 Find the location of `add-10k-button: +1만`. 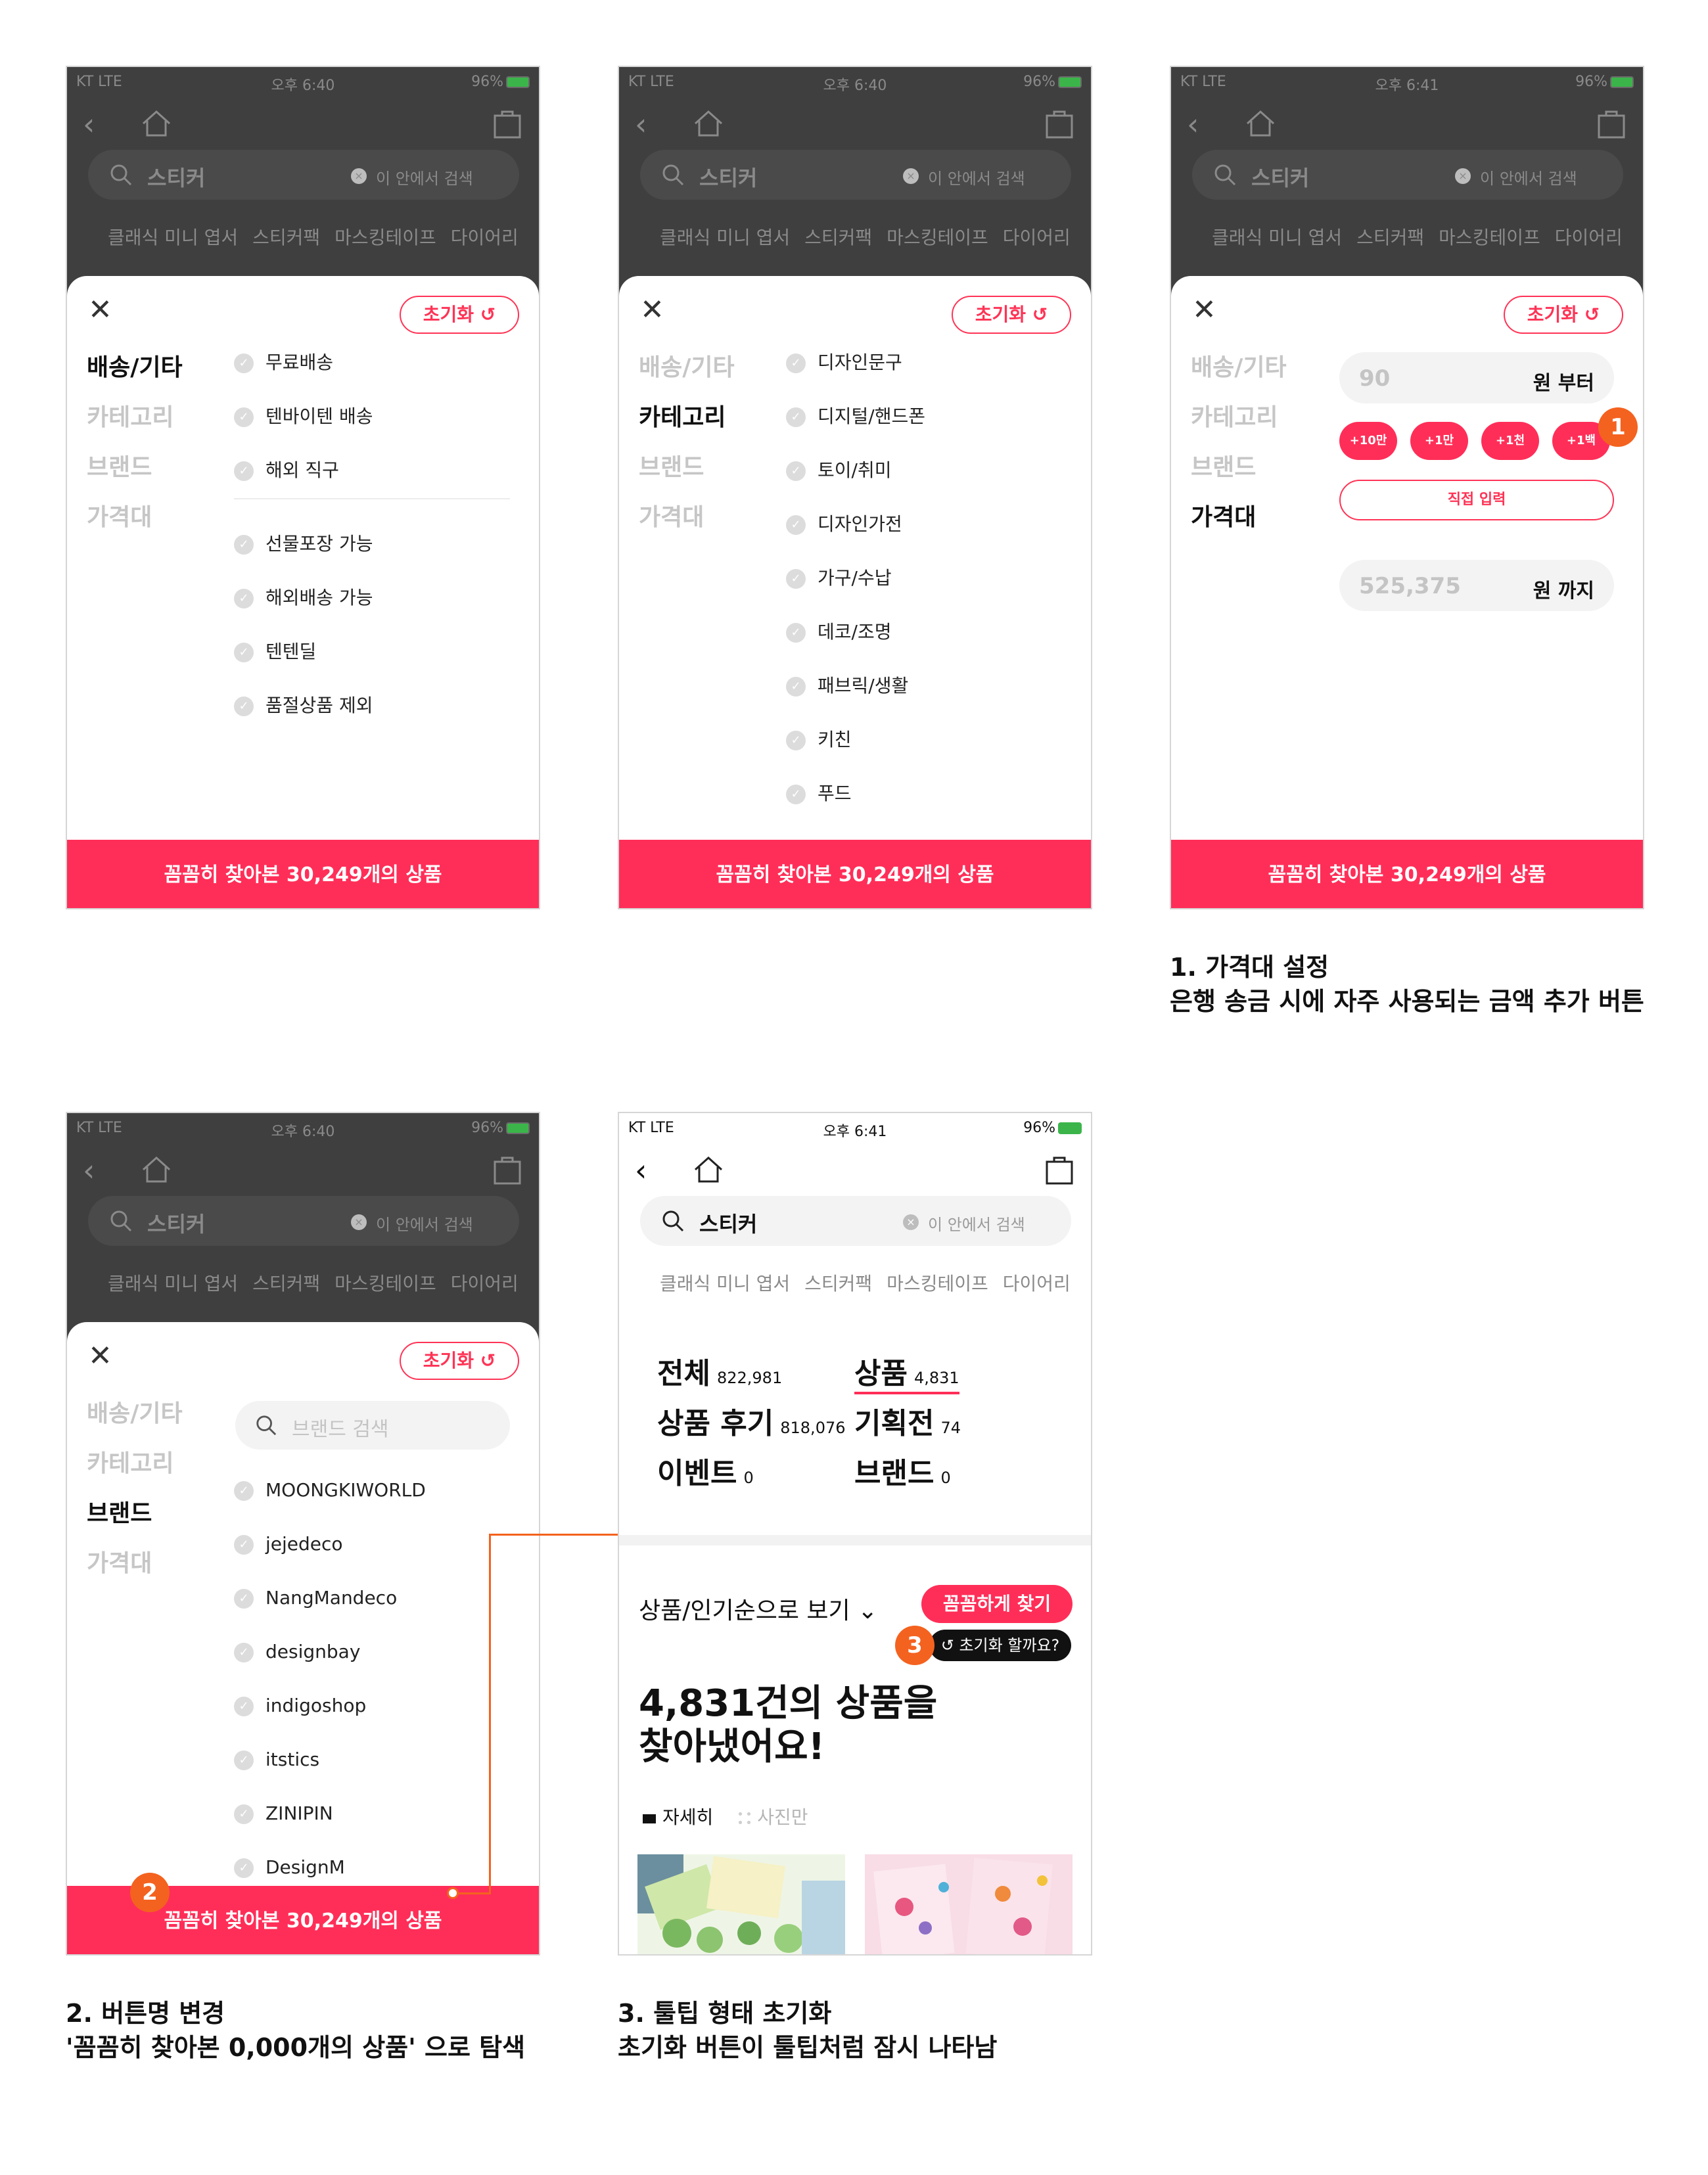

add-10k-button: +1만 is located at coordinates (1439, 441).